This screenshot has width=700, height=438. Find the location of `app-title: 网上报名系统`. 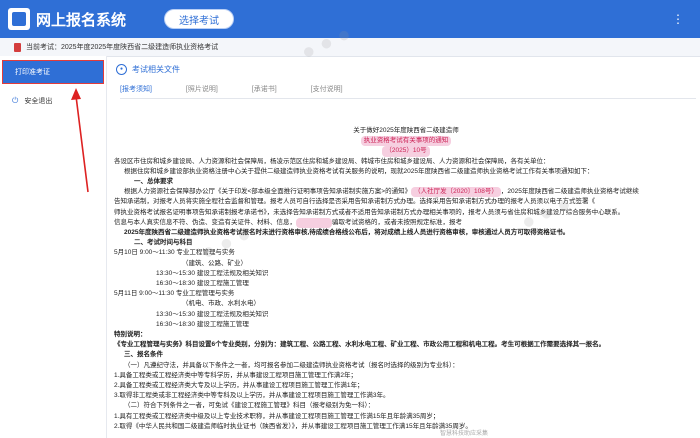

app-title: 网上报名系统 is located at coordinates (81, 20).